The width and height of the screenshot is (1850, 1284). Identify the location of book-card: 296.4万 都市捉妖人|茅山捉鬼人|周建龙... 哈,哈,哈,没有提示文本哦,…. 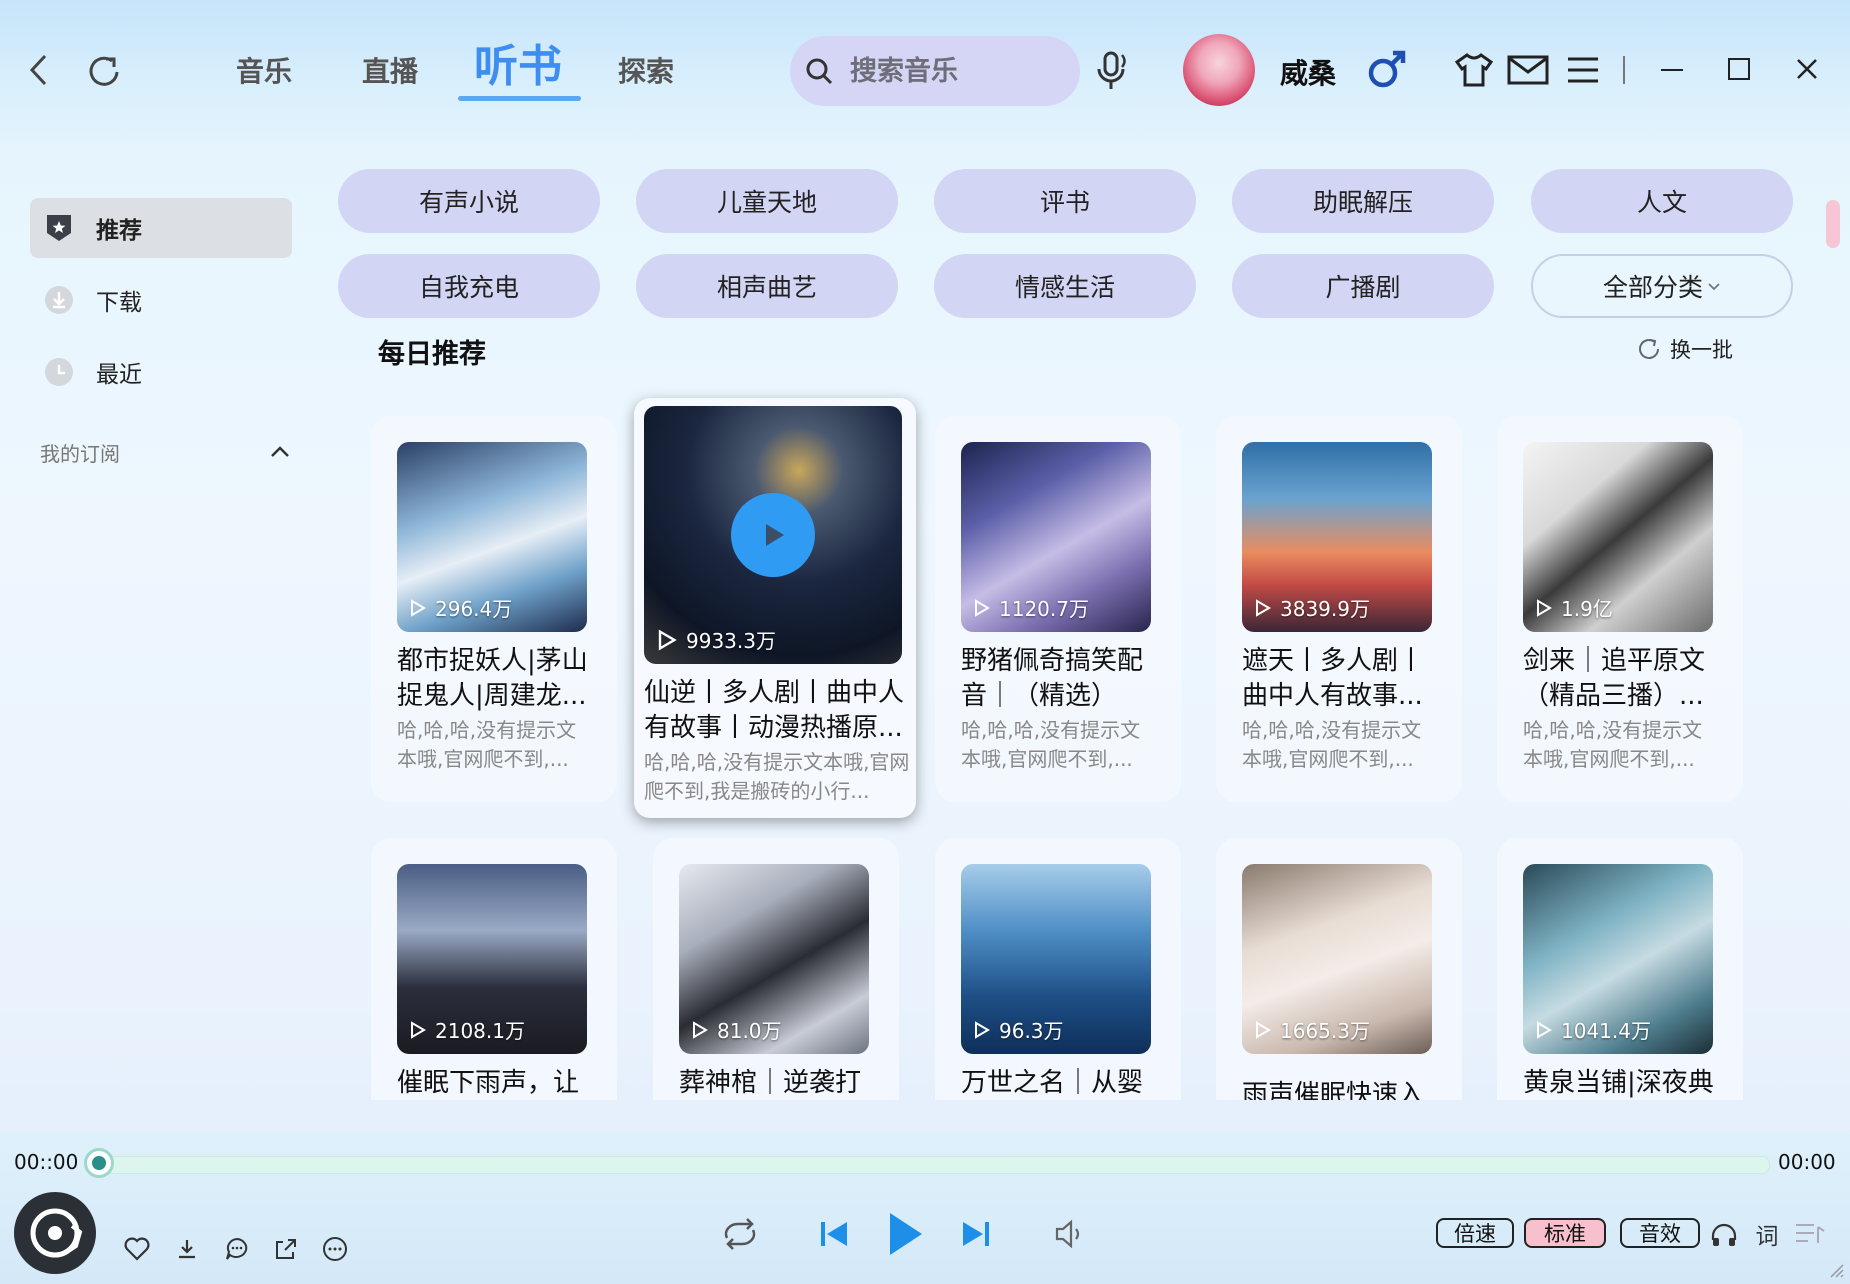
(494, 609).